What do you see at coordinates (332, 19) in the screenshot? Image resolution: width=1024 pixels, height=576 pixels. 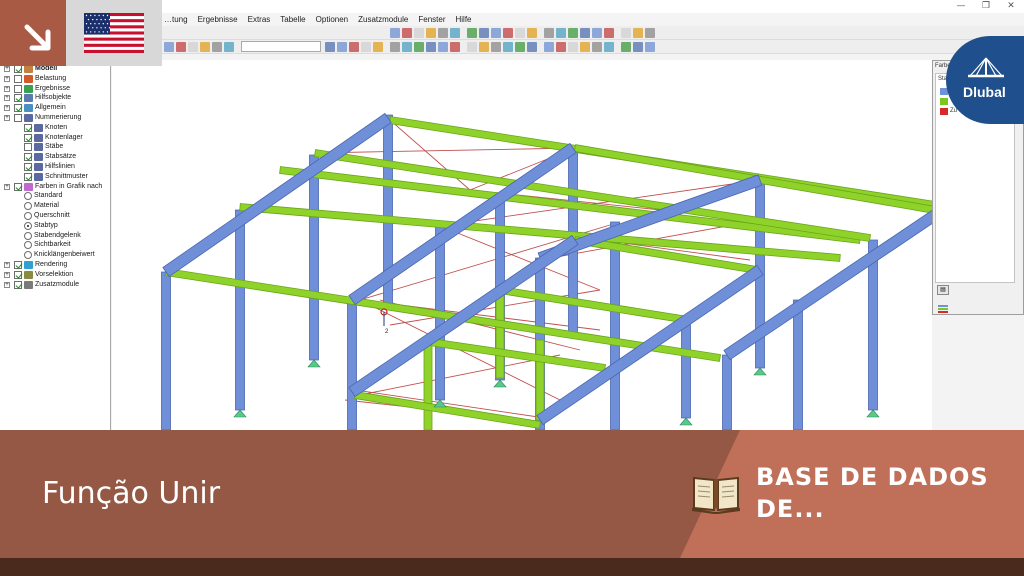 I see `menu-item: Optionen` at bounding box center [332, 19].